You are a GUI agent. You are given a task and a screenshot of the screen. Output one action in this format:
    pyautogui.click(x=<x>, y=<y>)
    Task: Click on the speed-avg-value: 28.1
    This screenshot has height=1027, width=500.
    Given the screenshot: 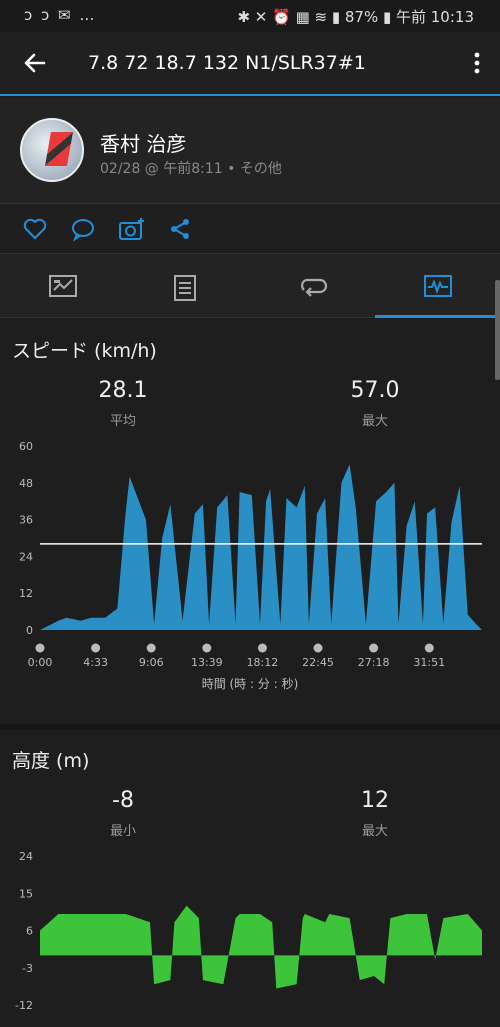 What is the action you would take?
    pyautogui.click(x=123, y=390)
    